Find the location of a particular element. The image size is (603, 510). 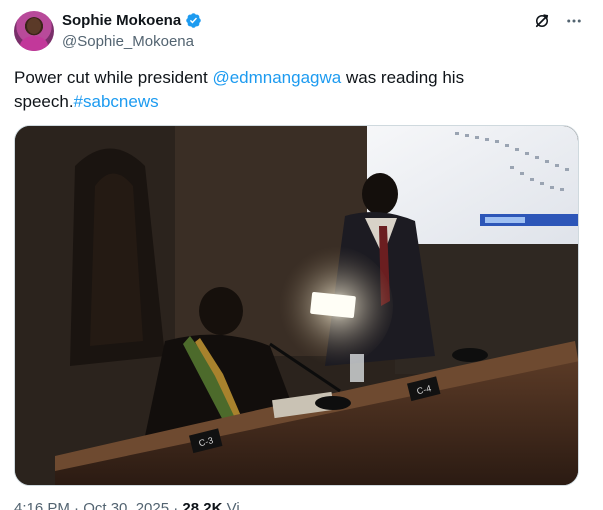

tweet-actions is located at coordinates (558, 21).